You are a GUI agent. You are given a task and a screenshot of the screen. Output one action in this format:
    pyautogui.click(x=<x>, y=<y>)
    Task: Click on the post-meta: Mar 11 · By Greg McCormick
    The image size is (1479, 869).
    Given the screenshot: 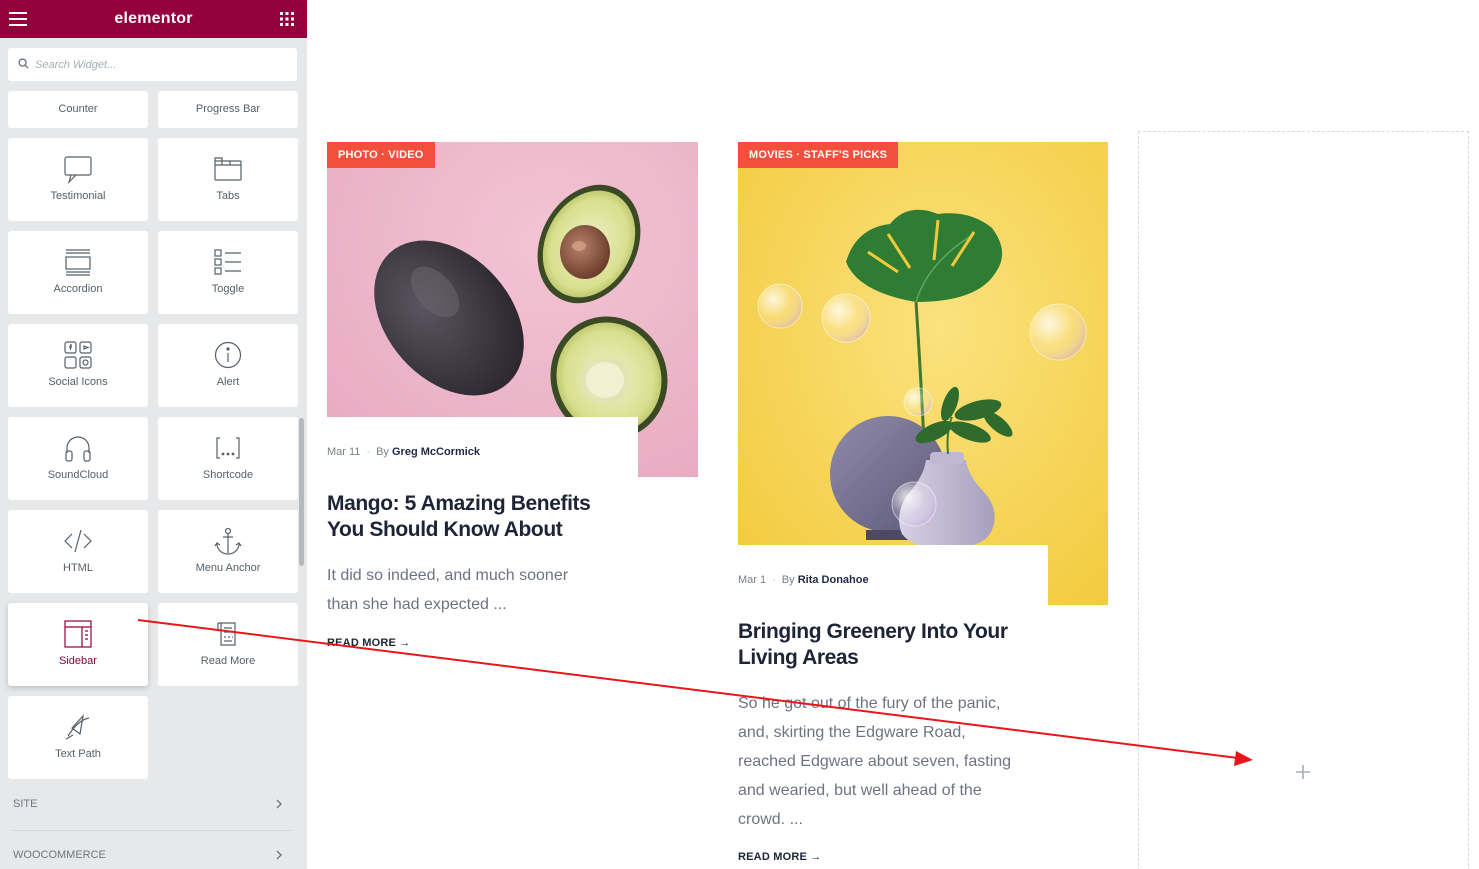 What is the action you would take?
    pyautogui.click(x=404, y=452)
    